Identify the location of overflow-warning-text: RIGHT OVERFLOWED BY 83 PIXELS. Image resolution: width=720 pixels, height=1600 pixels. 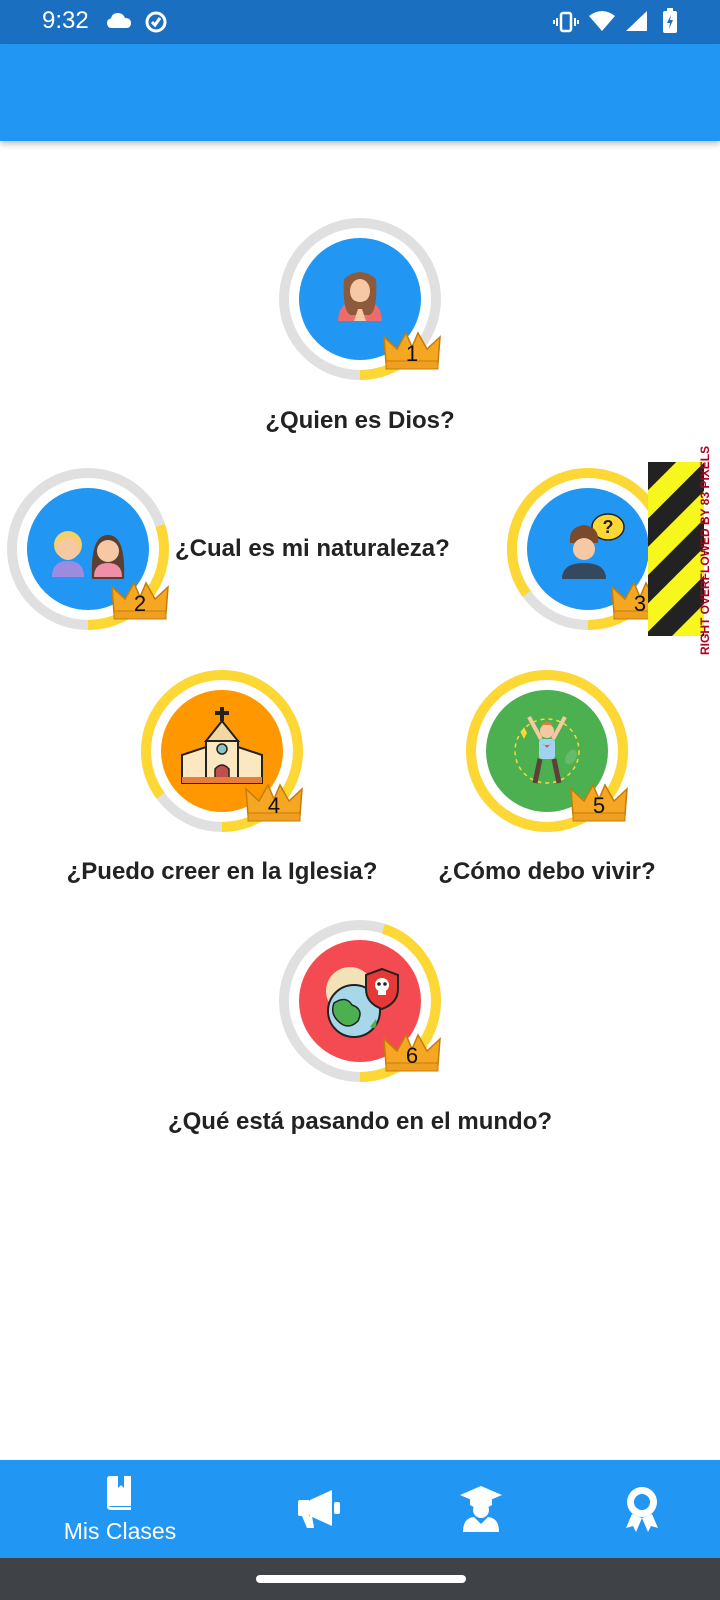
(705, 550).